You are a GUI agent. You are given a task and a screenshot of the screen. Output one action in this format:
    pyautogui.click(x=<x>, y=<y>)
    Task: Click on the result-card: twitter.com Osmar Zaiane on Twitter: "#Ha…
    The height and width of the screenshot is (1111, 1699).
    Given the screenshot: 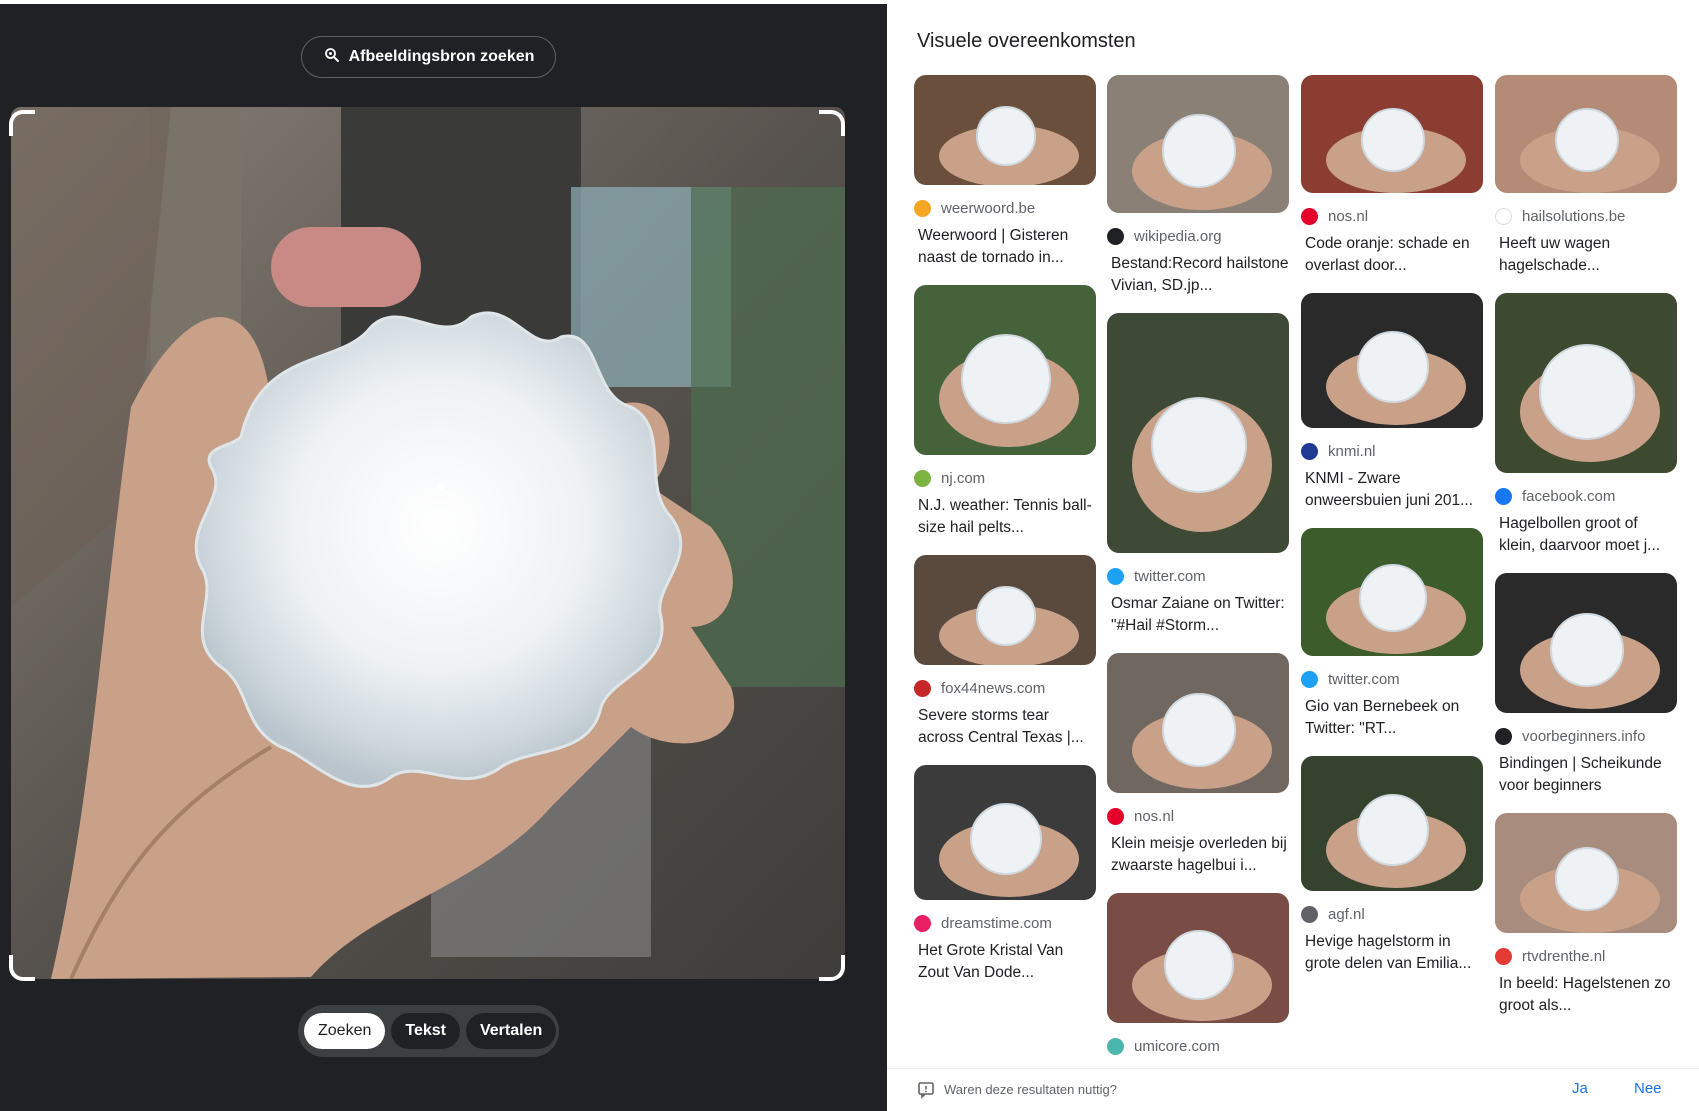 What is the action you would take?
    pyautogui.click(x=1198, y=475)
    